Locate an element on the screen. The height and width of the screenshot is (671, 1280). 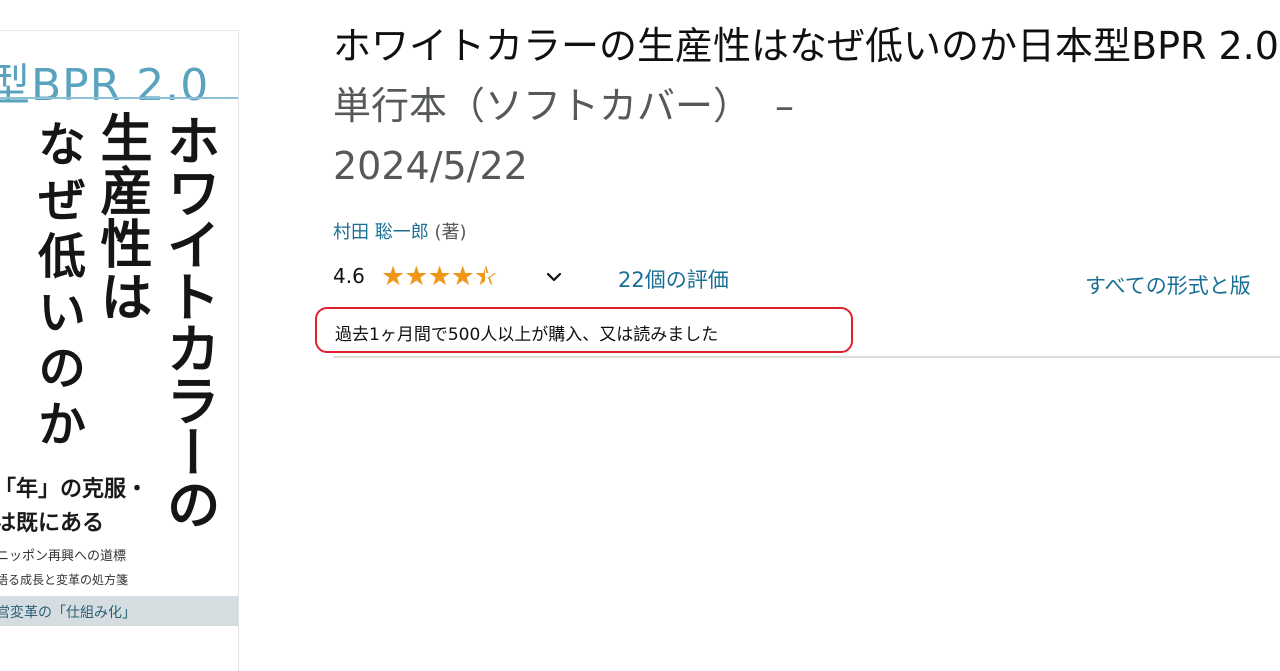
cover-band: 営変革の「仕組み化」 is located at coordinates (119, 611).